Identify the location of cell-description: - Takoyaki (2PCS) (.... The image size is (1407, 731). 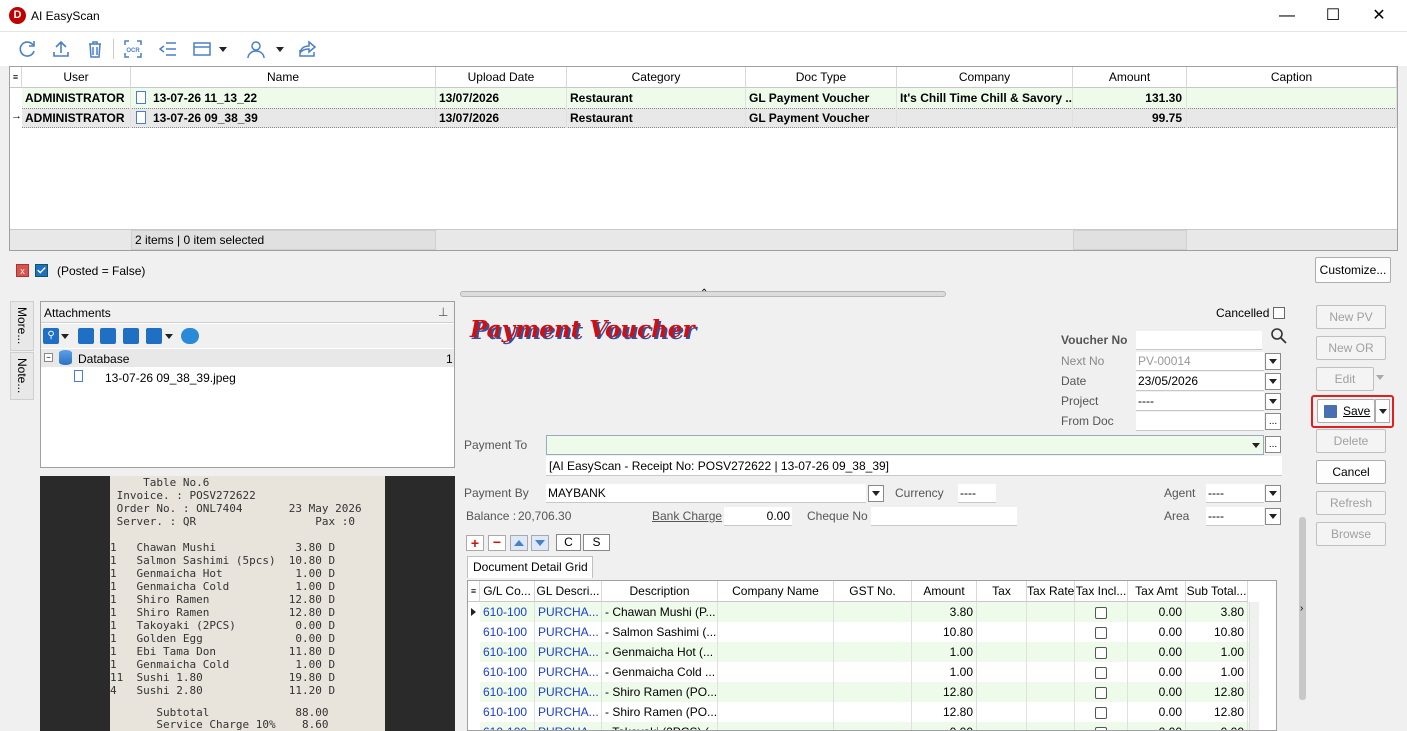
(660, 726).